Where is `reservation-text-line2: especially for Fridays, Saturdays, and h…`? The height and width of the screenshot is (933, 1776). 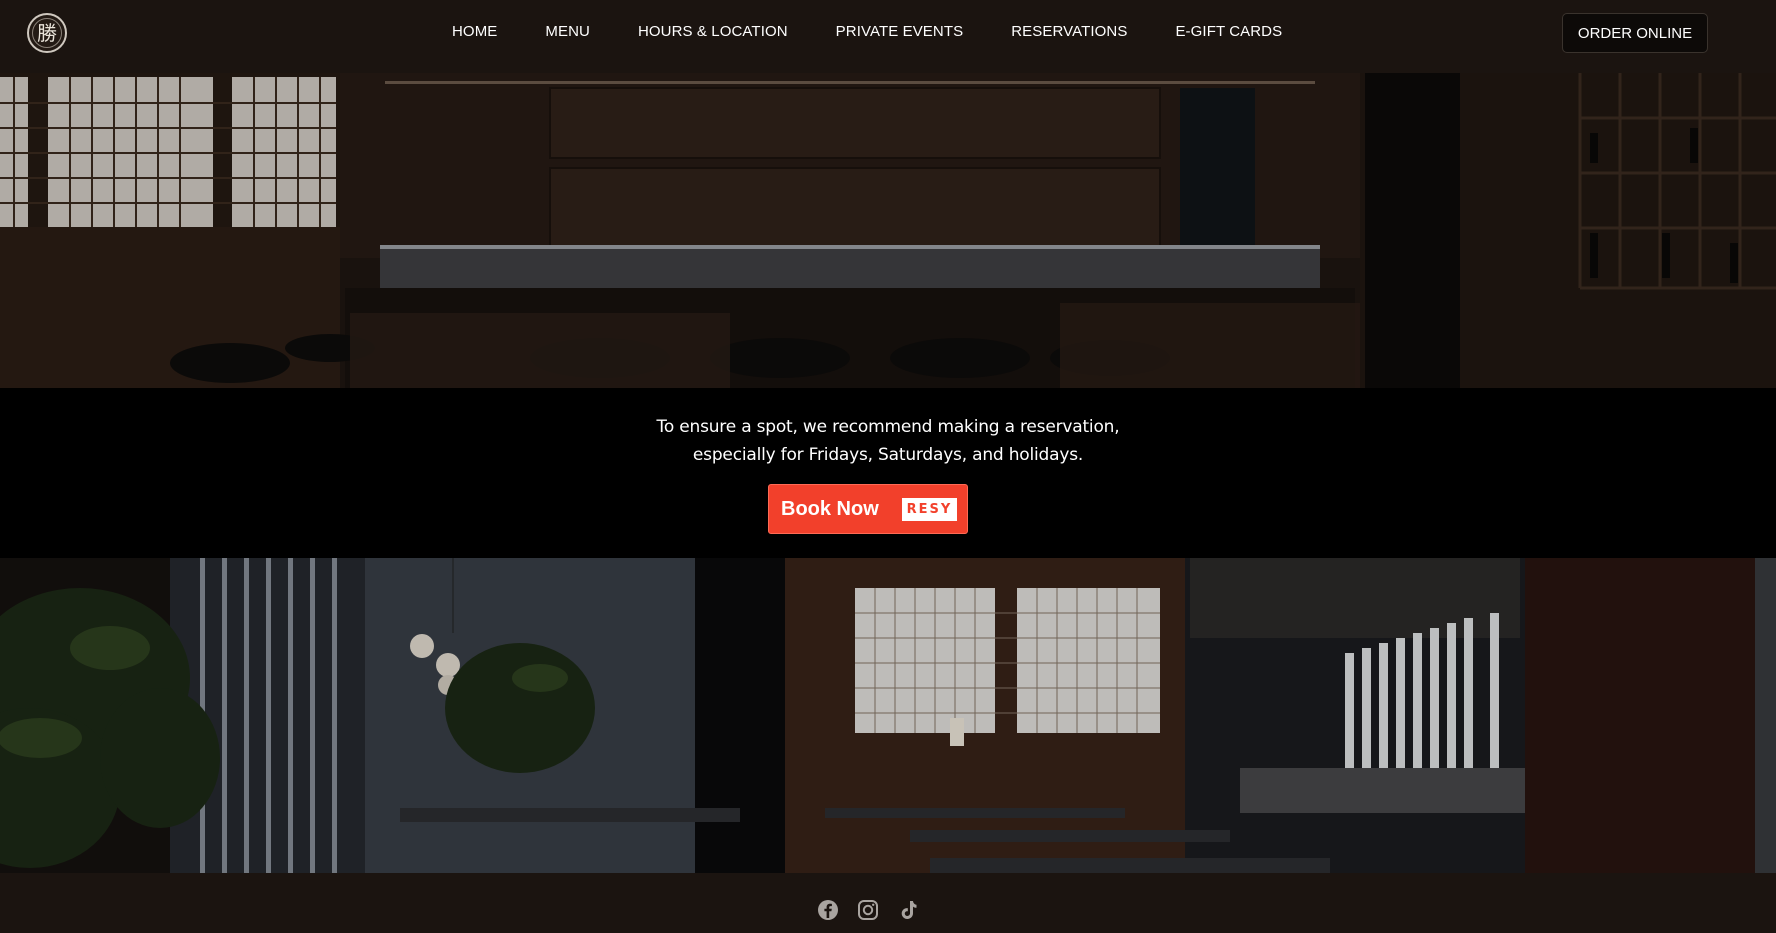
reservation-text-line2: especially for Fridays, Saturdays, and h… is located at coordinates (888, 455).